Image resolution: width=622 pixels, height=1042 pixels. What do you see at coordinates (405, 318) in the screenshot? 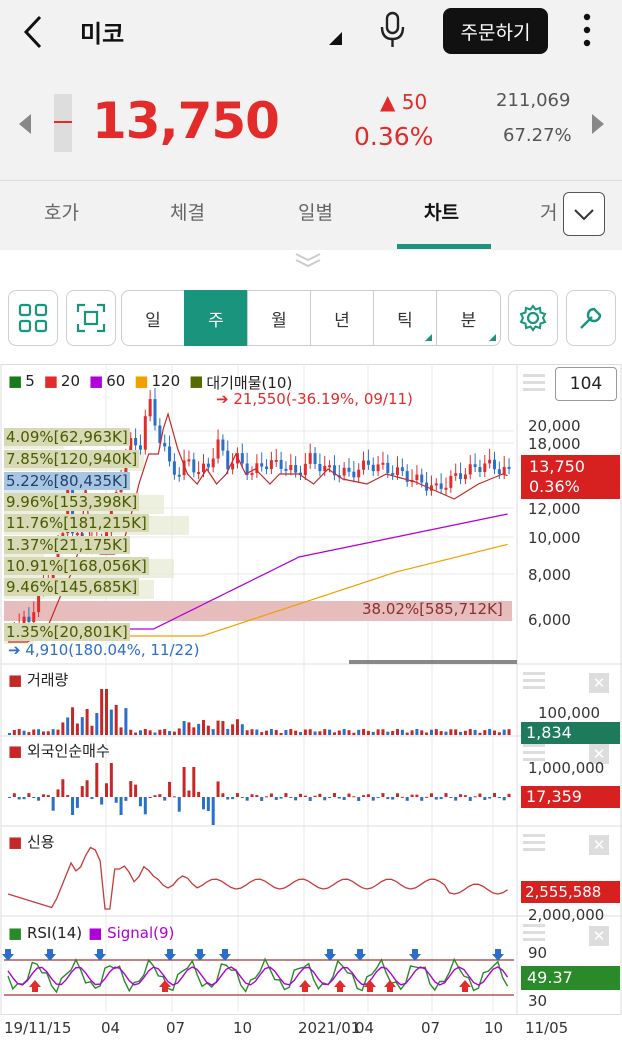
I see `period-tick: 틱` at bounding box center [405, 318].